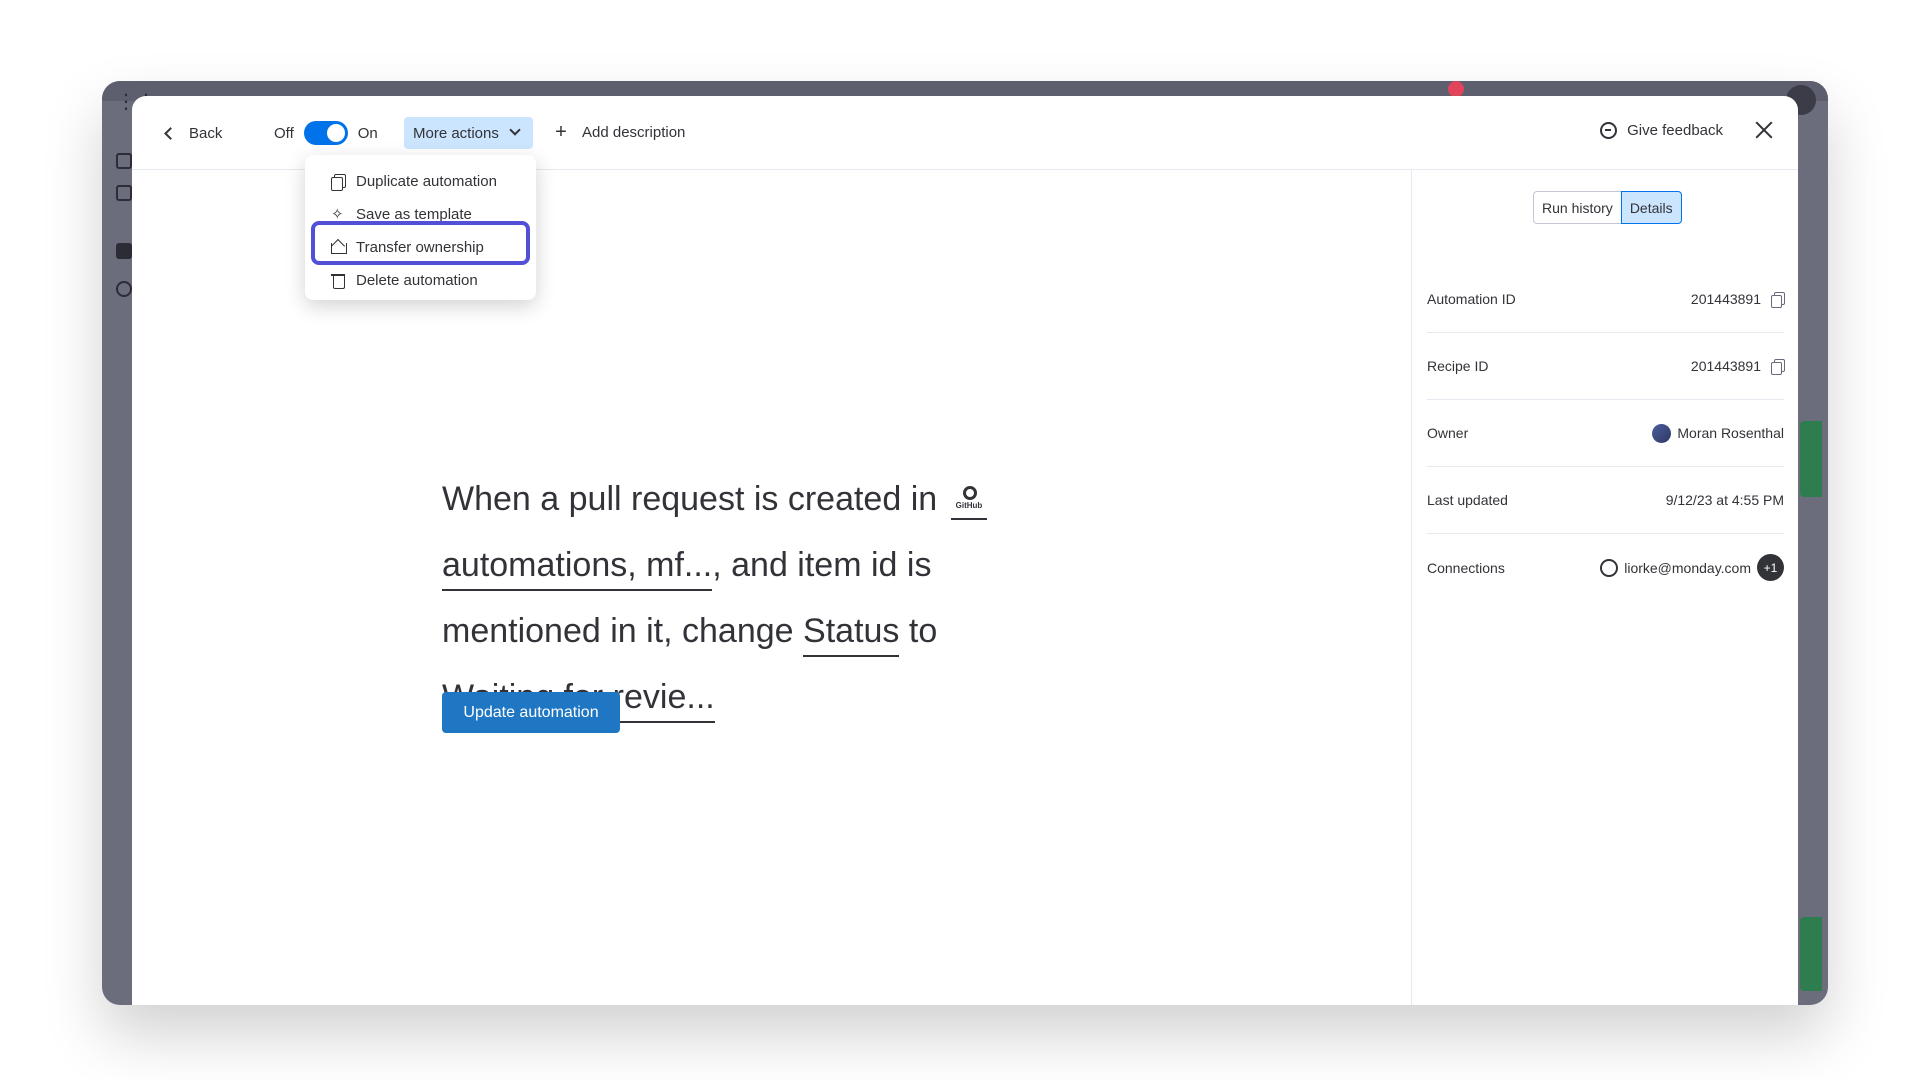 The width and height of the screenshot is (1920, 1080). What do you see at coordinates (634, 132) in the screenshot?
I see `add-description-label: Add description` at bounding box center [634, 132].